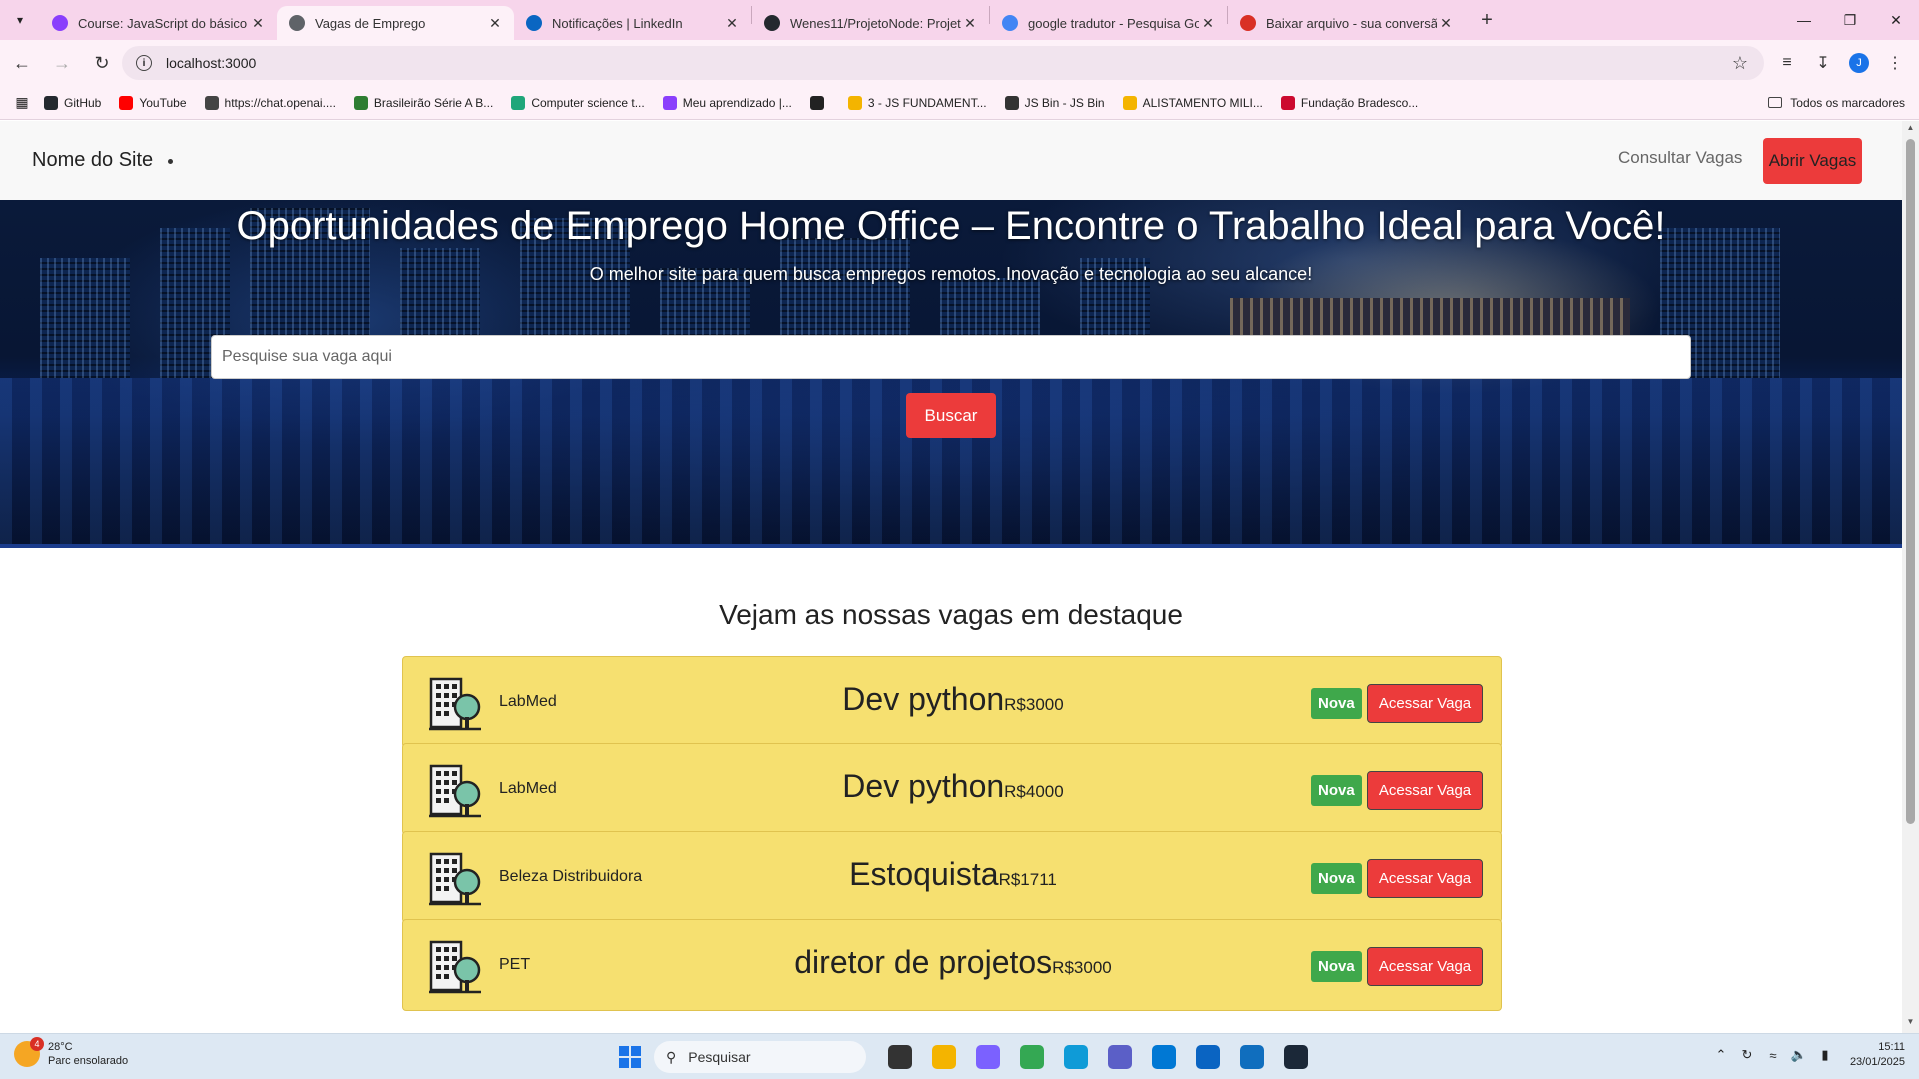 This screenshot has height=1079, width=1919. I want to click on vscode-app-icon, so click(1164, 1057).